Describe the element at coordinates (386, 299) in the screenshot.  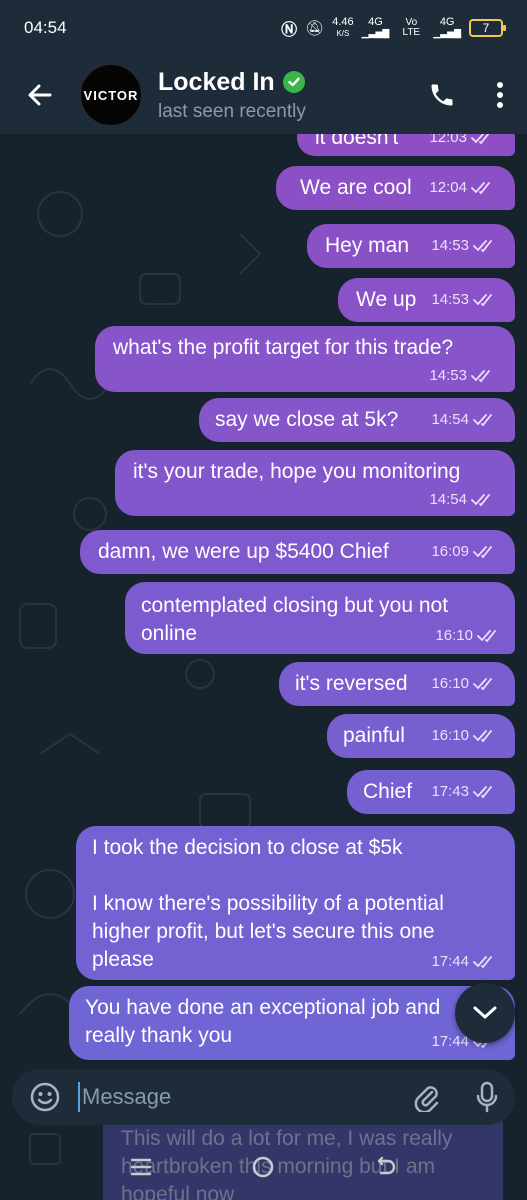
I see `message-text: We up` at that location.